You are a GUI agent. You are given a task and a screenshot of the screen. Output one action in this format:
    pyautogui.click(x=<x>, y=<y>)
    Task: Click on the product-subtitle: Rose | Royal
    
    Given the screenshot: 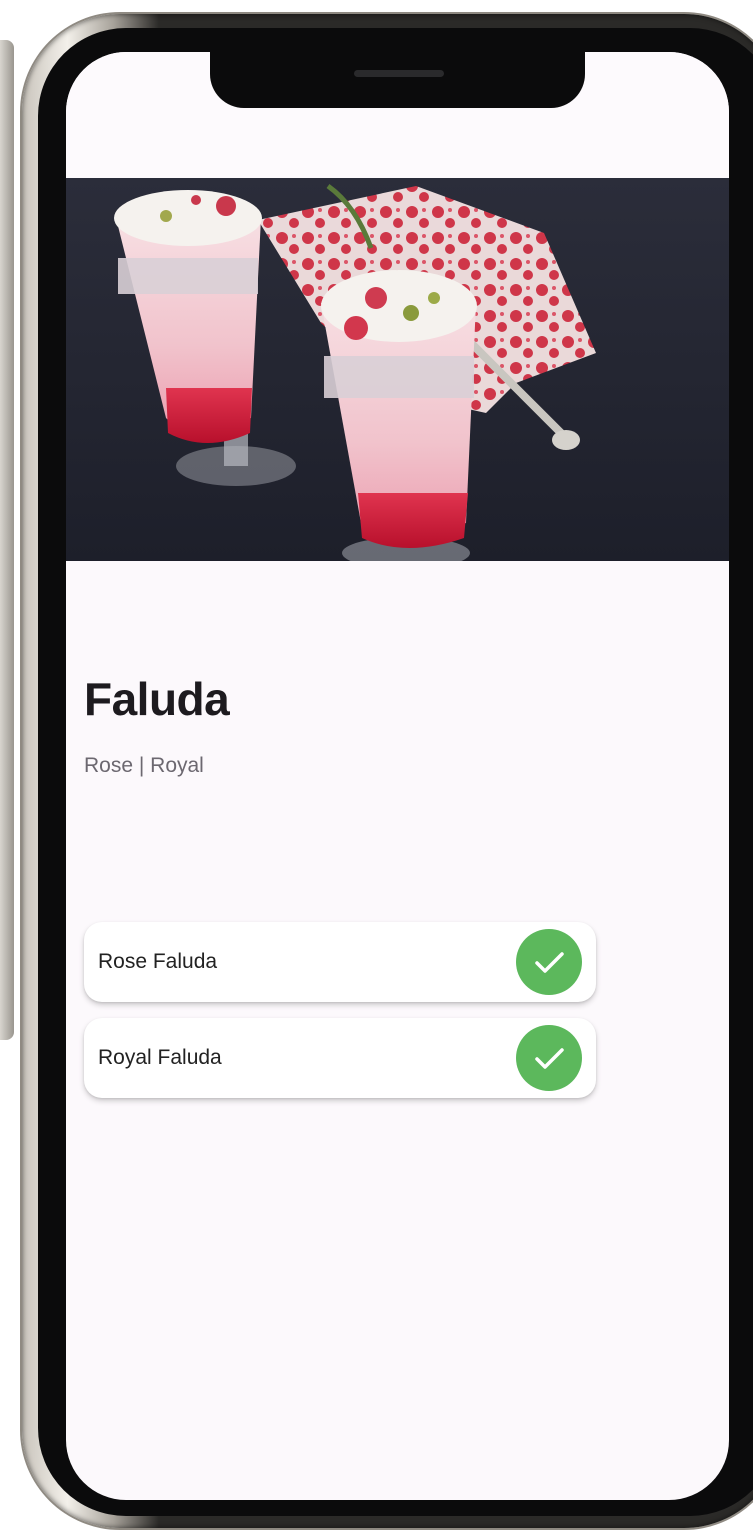 What is the action you would take?
    pyautogui.click(x=144, y=765)
    